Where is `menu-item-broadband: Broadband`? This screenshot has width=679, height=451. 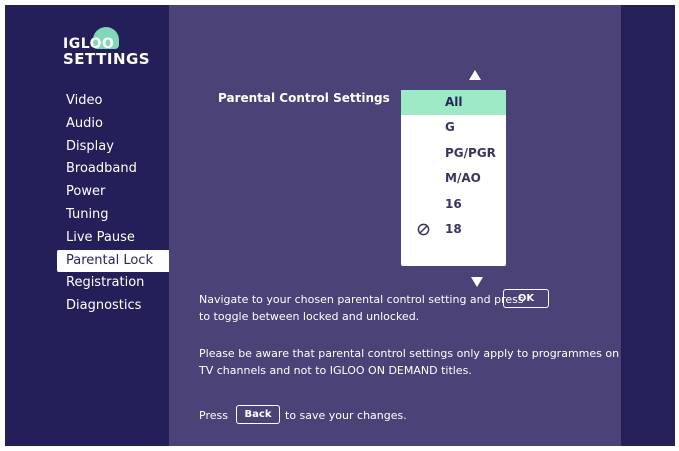
menu-item-broadband: Broadband is located at coordinates (113, 169).